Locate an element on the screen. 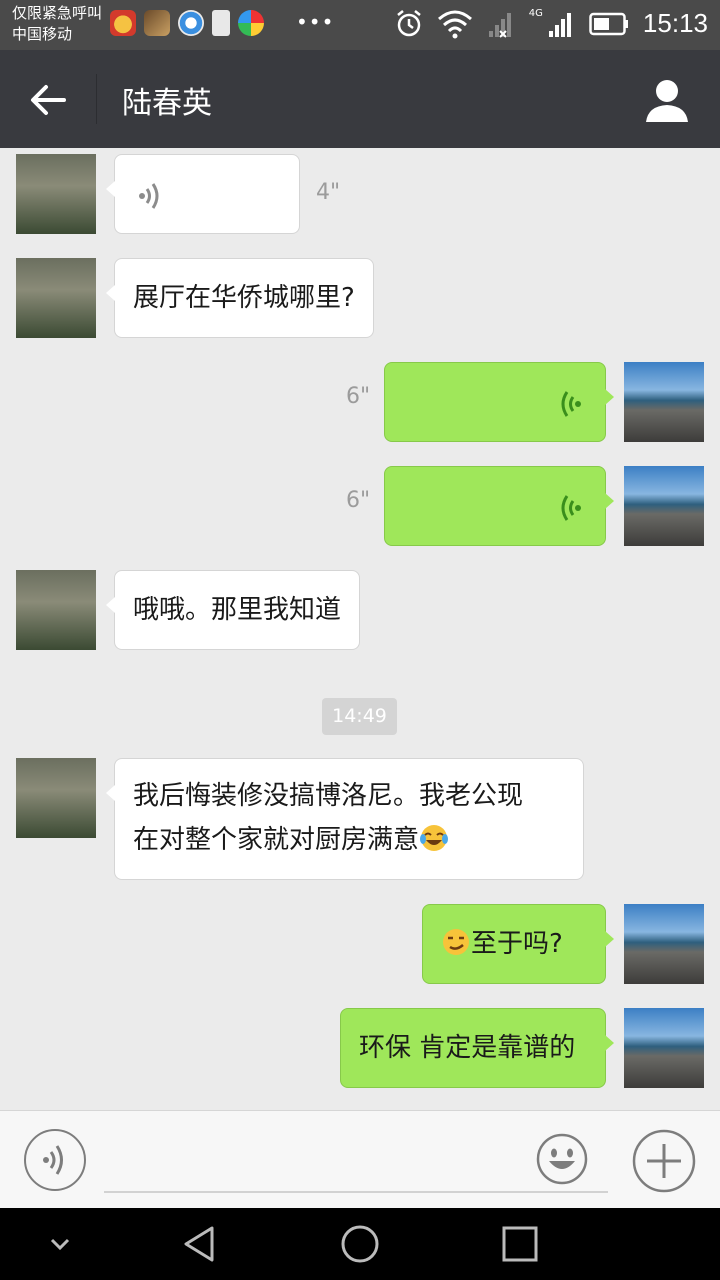 Image resolution: width=720 pixels, height=1280 pixels. text-message-bubble: 我后悔装修没搞博洛尼。我老公现 在对整个家就对厨房满意 is located at coordinates (345, 819).